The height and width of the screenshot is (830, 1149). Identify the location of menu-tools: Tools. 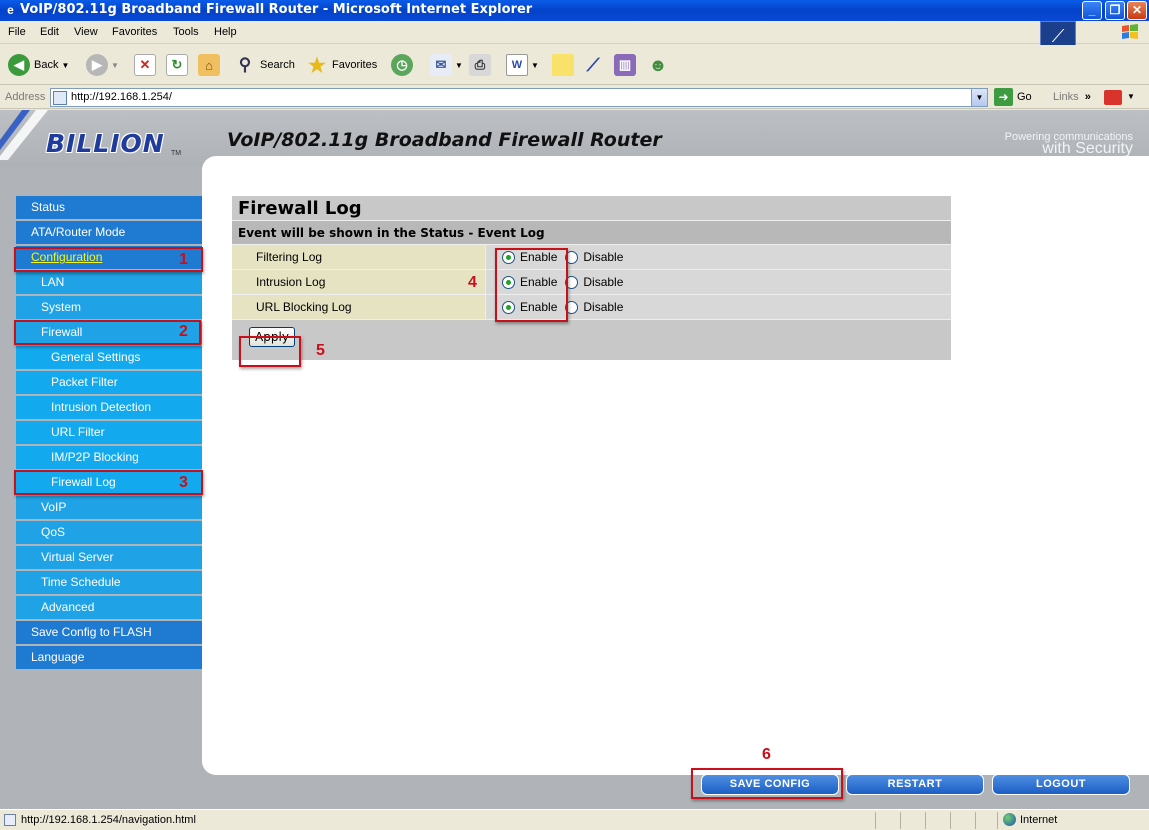
(186, 32).